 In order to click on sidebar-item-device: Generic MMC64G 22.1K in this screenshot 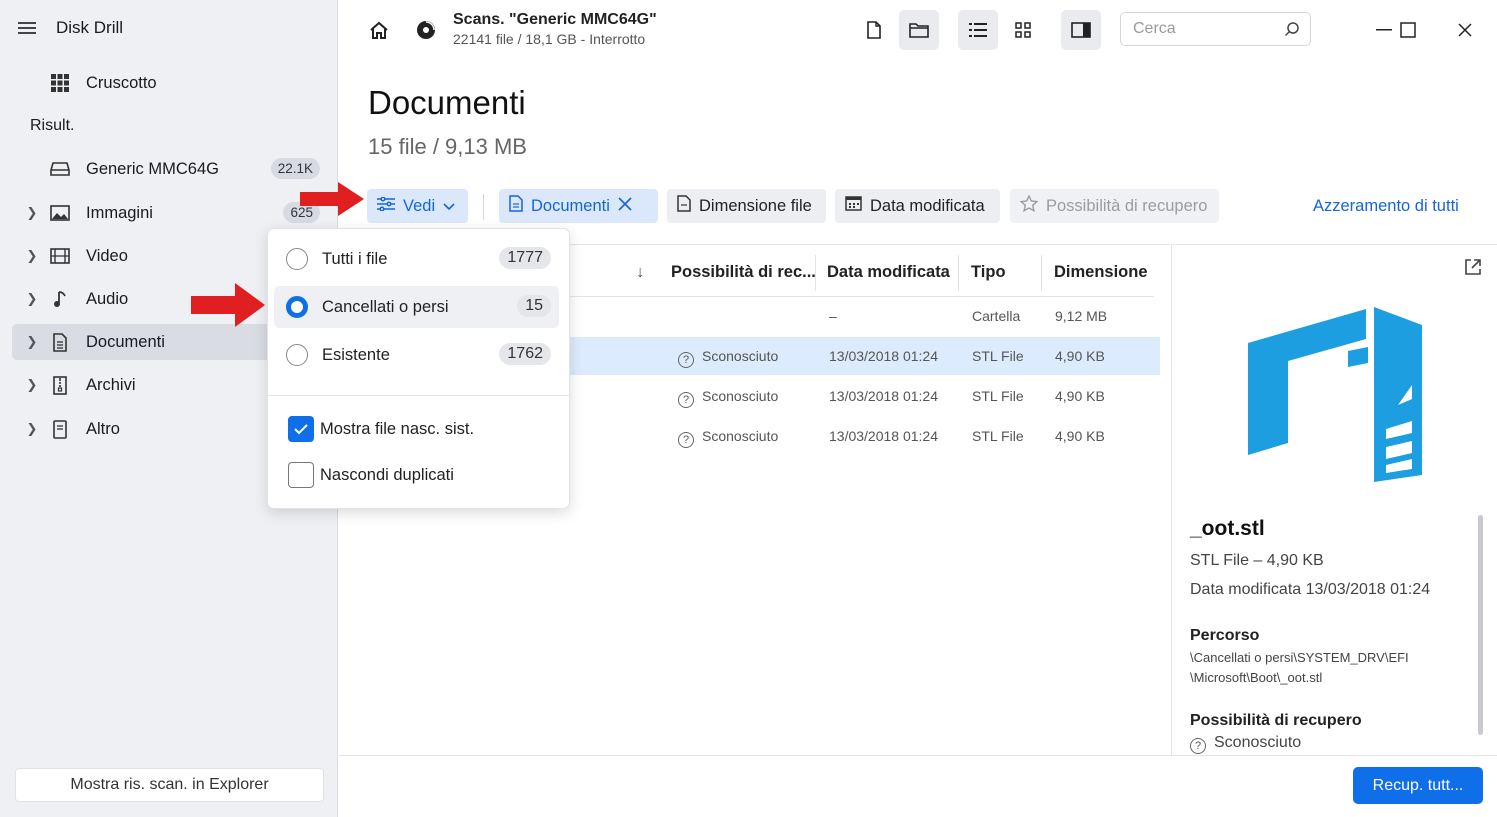, I will do `click(171, 169)`.